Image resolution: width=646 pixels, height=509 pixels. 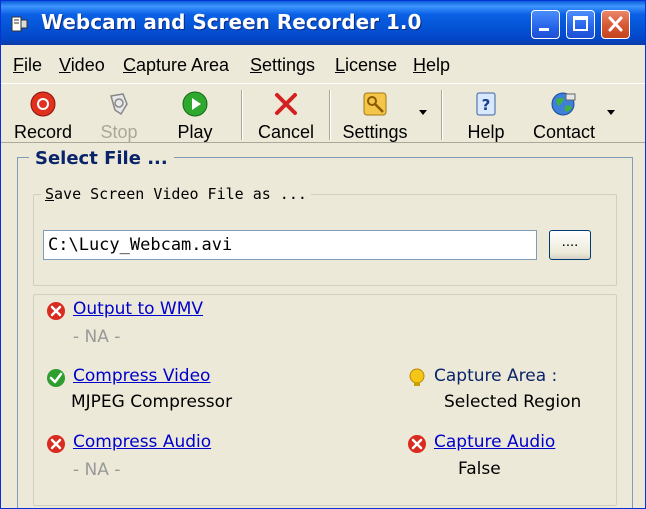 I want to click on play-icon, so click(x=195, y=104).